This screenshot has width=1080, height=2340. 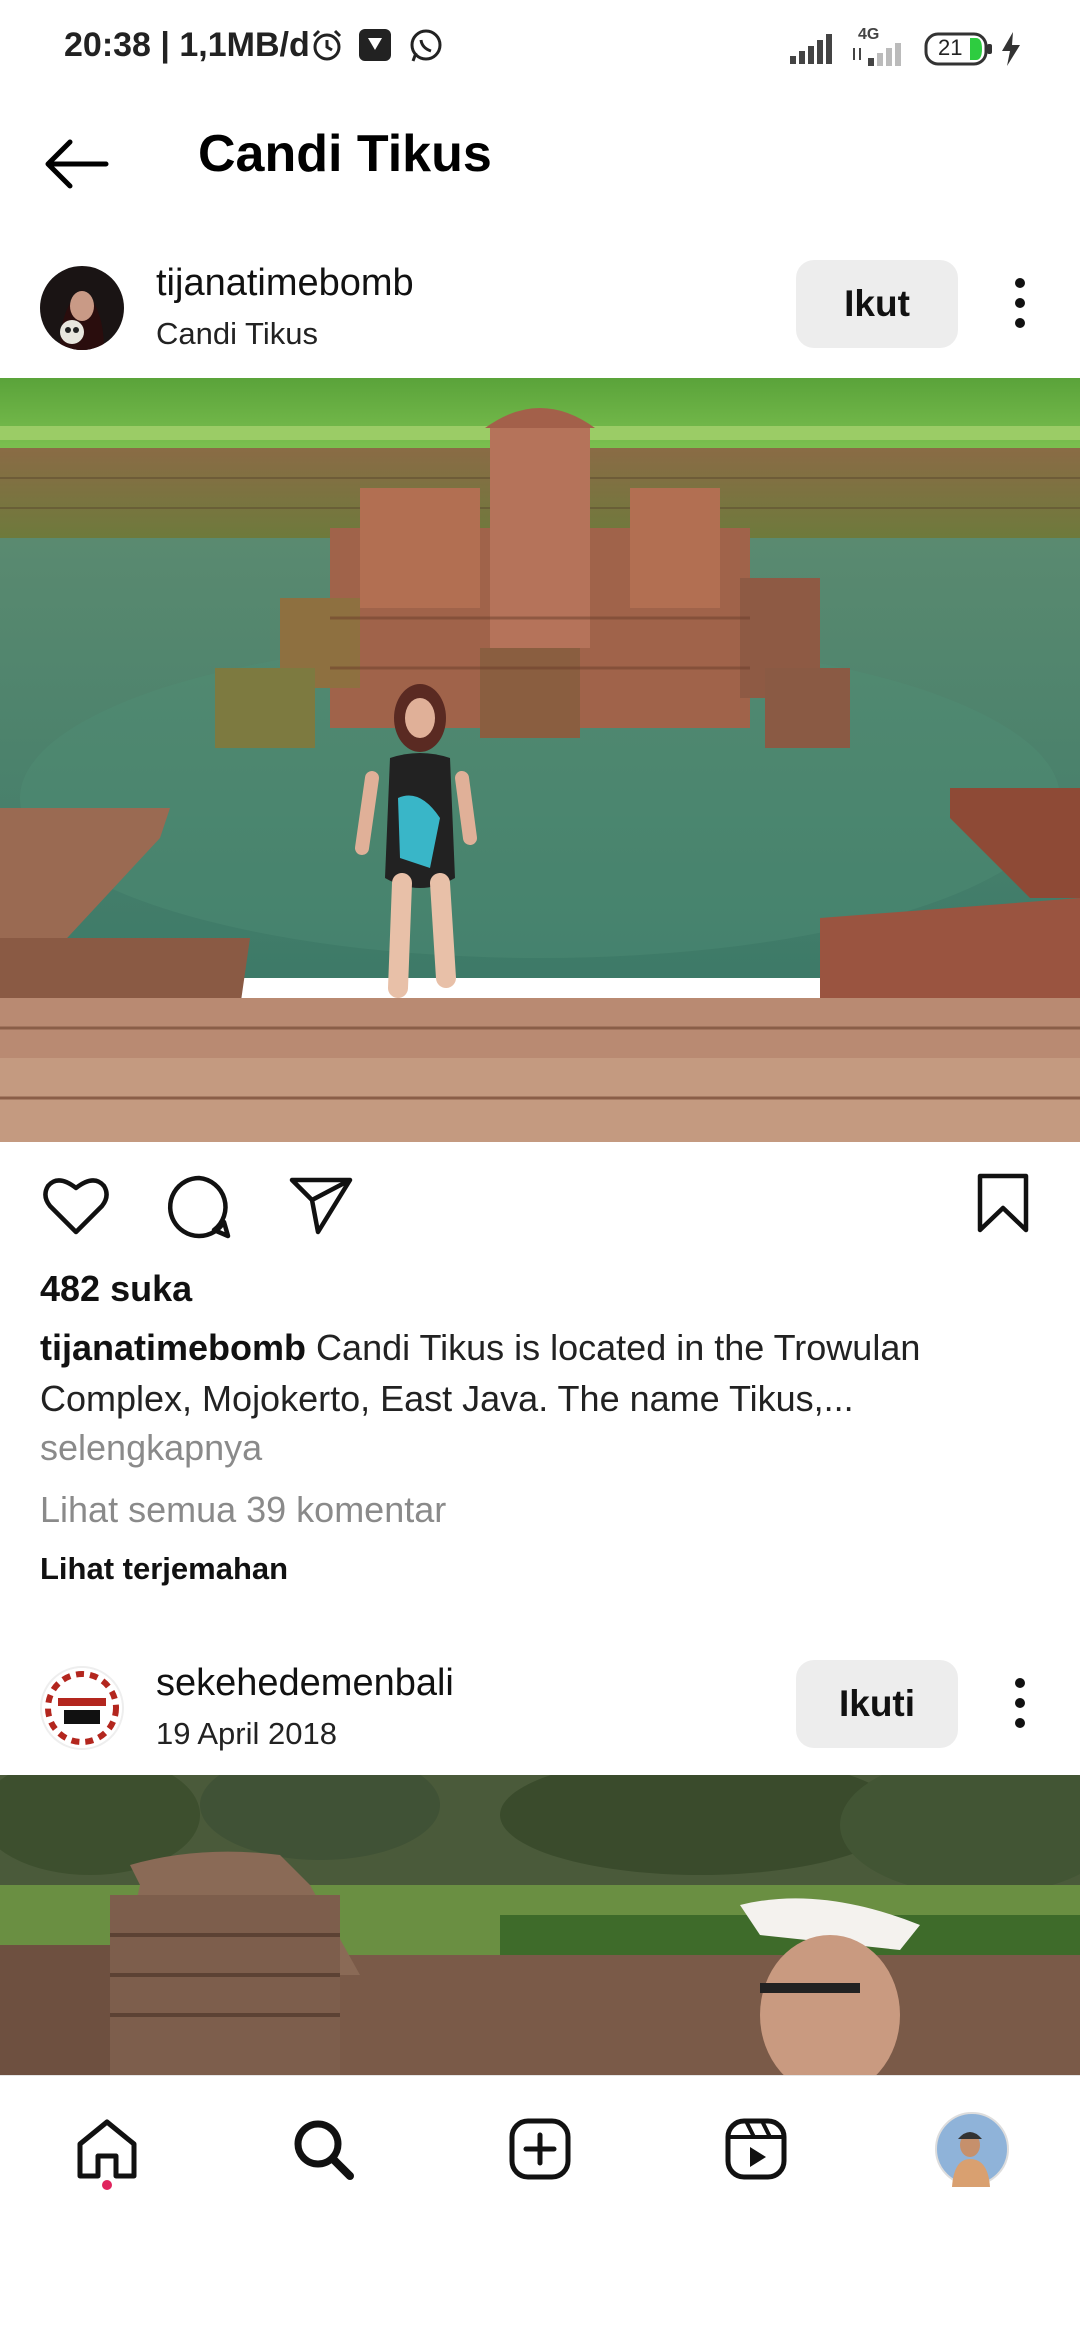 I want to click on whatsapp-icon, so click(x=426, y=48).